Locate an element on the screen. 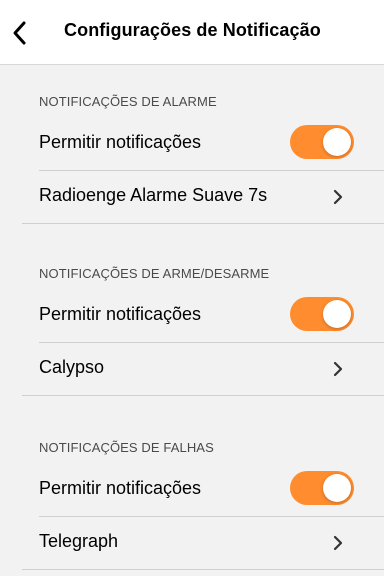 The image size is (384, 576). section-header-alarm: NOTIFICAÇÕES DE ALARME is located at coordinates (128, 101).